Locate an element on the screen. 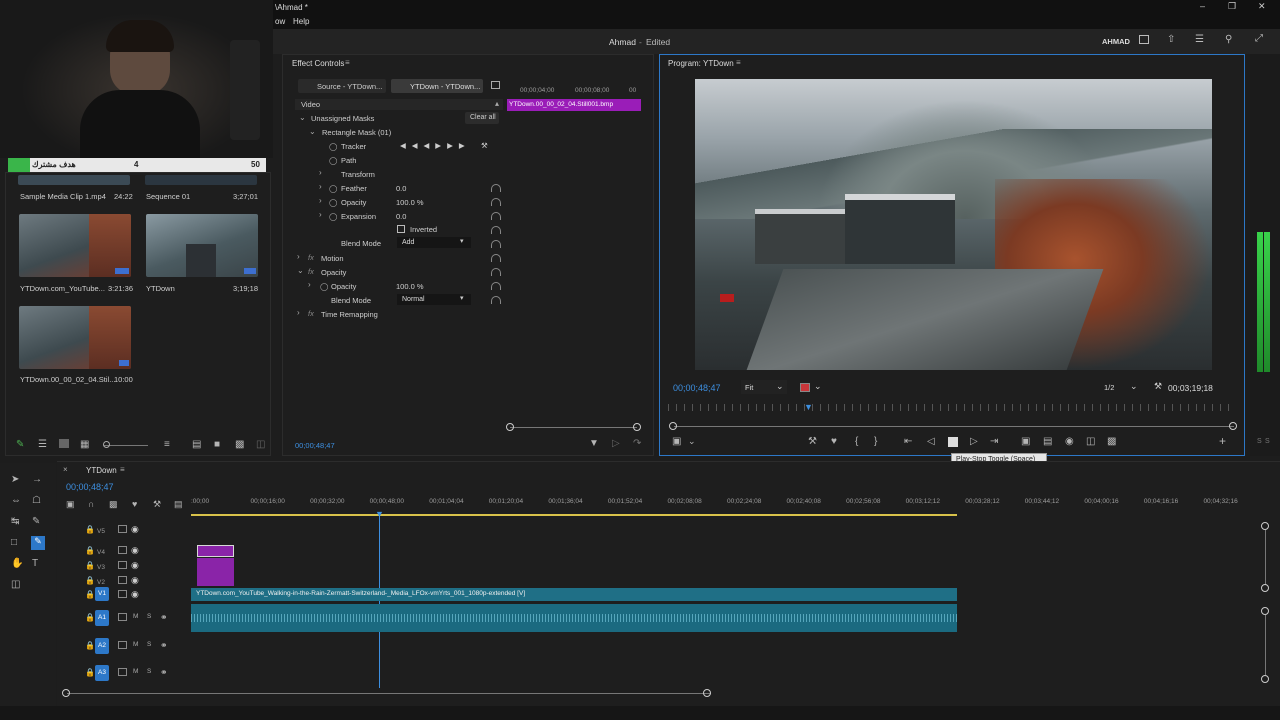  go-to-in-icon: ⇤ is located at coordinates (908, 442).